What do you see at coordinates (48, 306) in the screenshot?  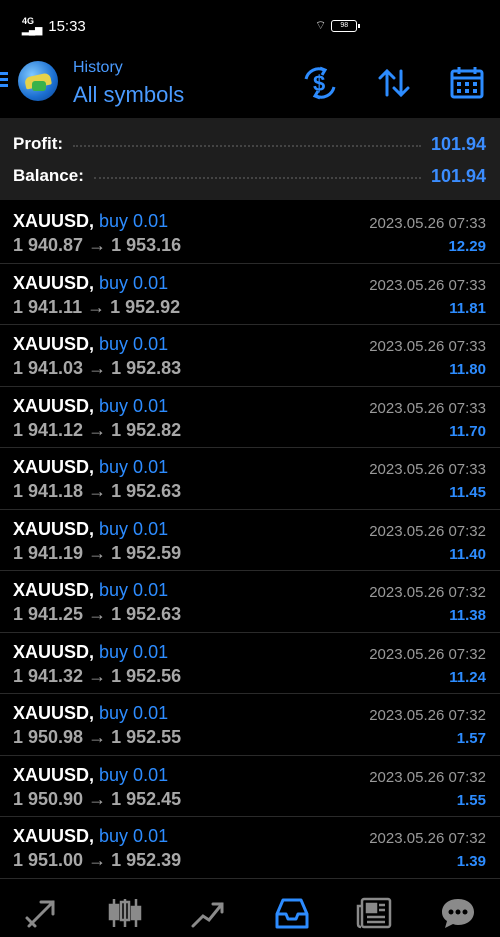 I see `deal-open-price: 1 941.11` at bounding box center [48, 306].